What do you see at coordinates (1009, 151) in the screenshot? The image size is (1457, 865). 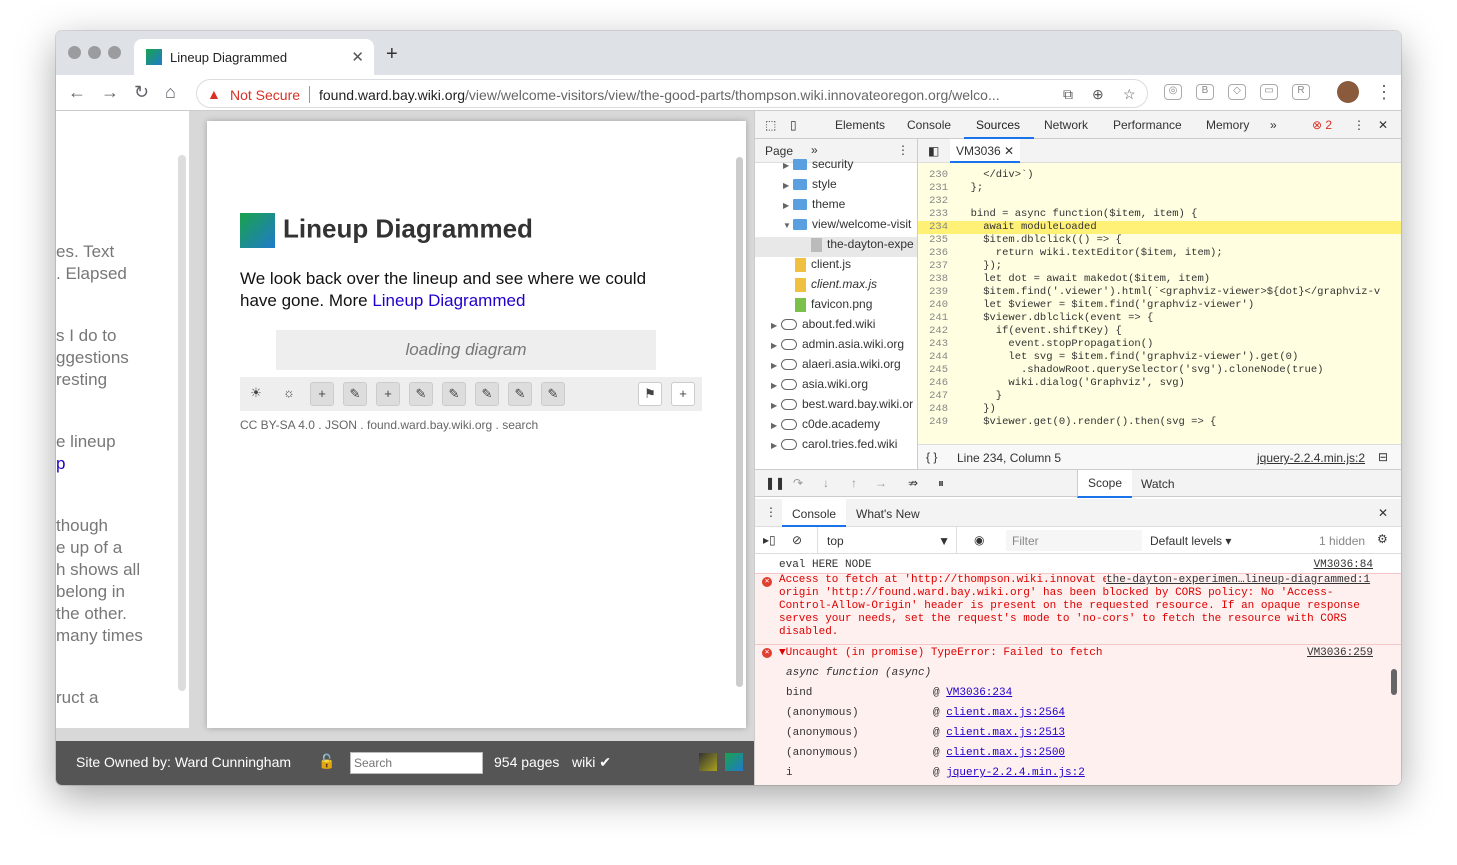 I see `close-file-icon: ✕` at bounding box center [1009, 151].